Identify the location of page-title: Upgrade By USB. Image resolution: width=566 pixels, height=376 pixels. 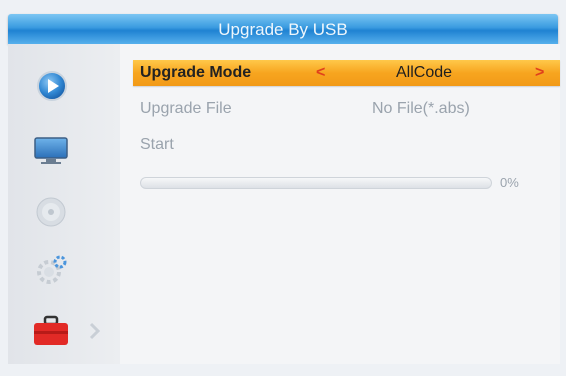
(283, 29).